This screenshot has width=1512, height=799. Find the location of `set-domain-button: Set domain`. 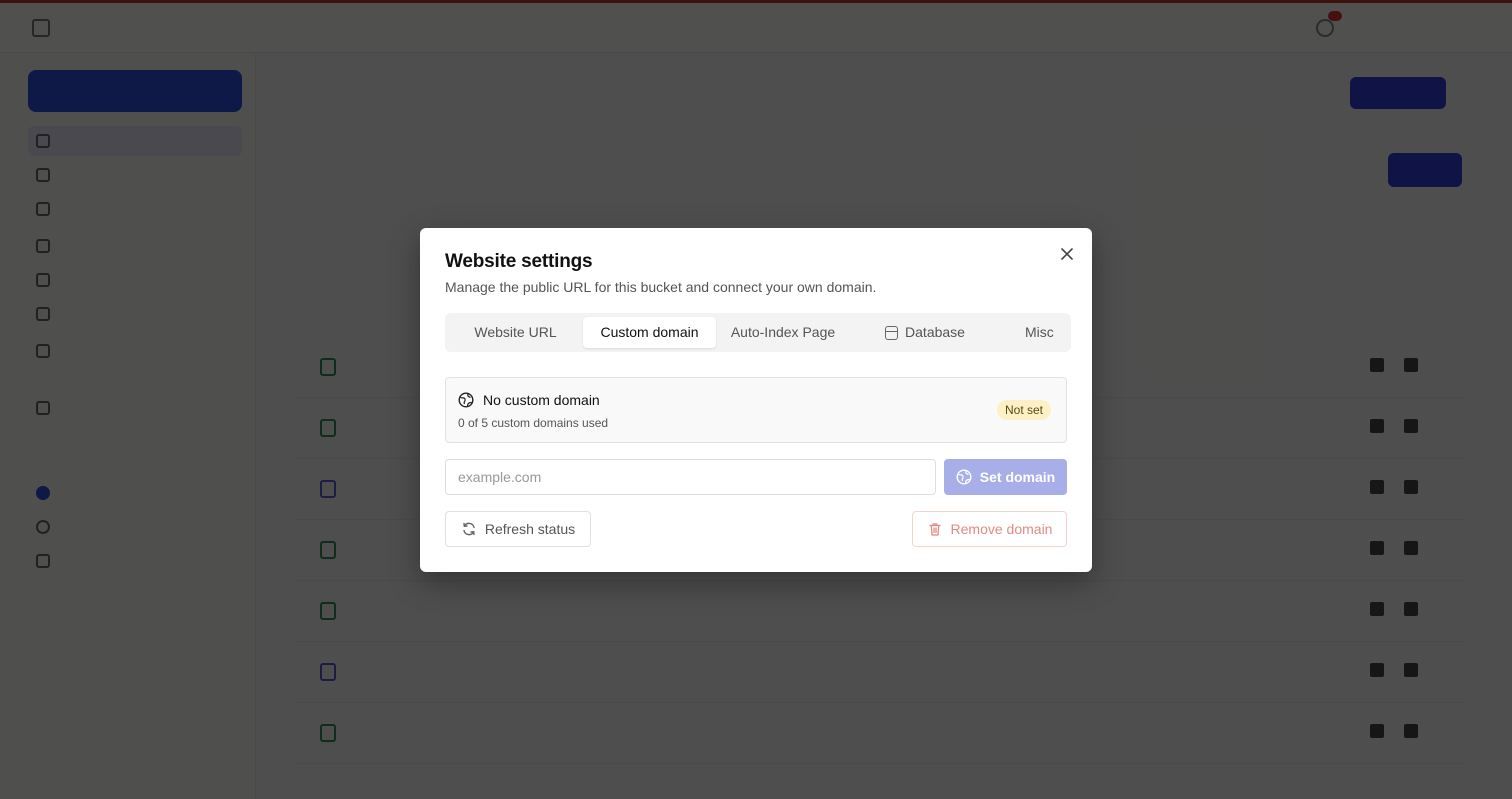

set-domain-button: Set domain is located at coordinates (1005, 477).